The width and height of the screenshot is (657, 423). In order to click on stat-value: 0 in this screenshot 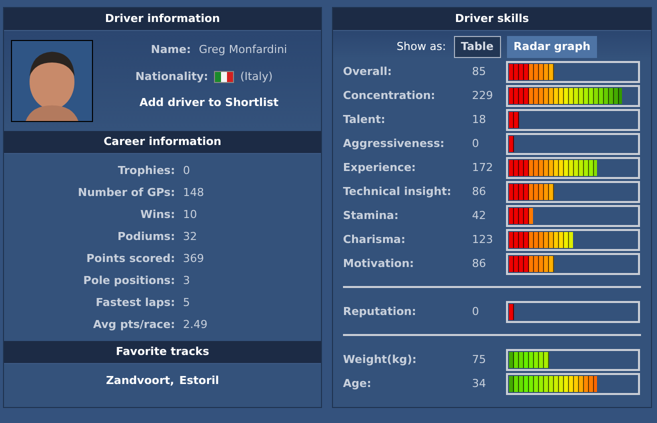, I will do `click(187, 170)`.